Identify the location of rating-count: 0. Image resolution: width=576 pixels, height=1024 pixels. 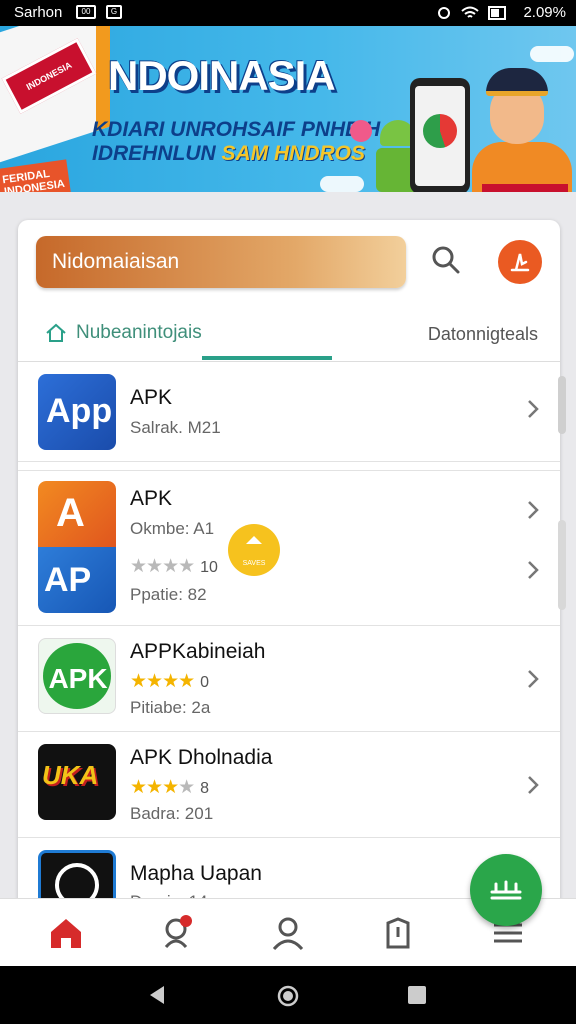
(205, 682).